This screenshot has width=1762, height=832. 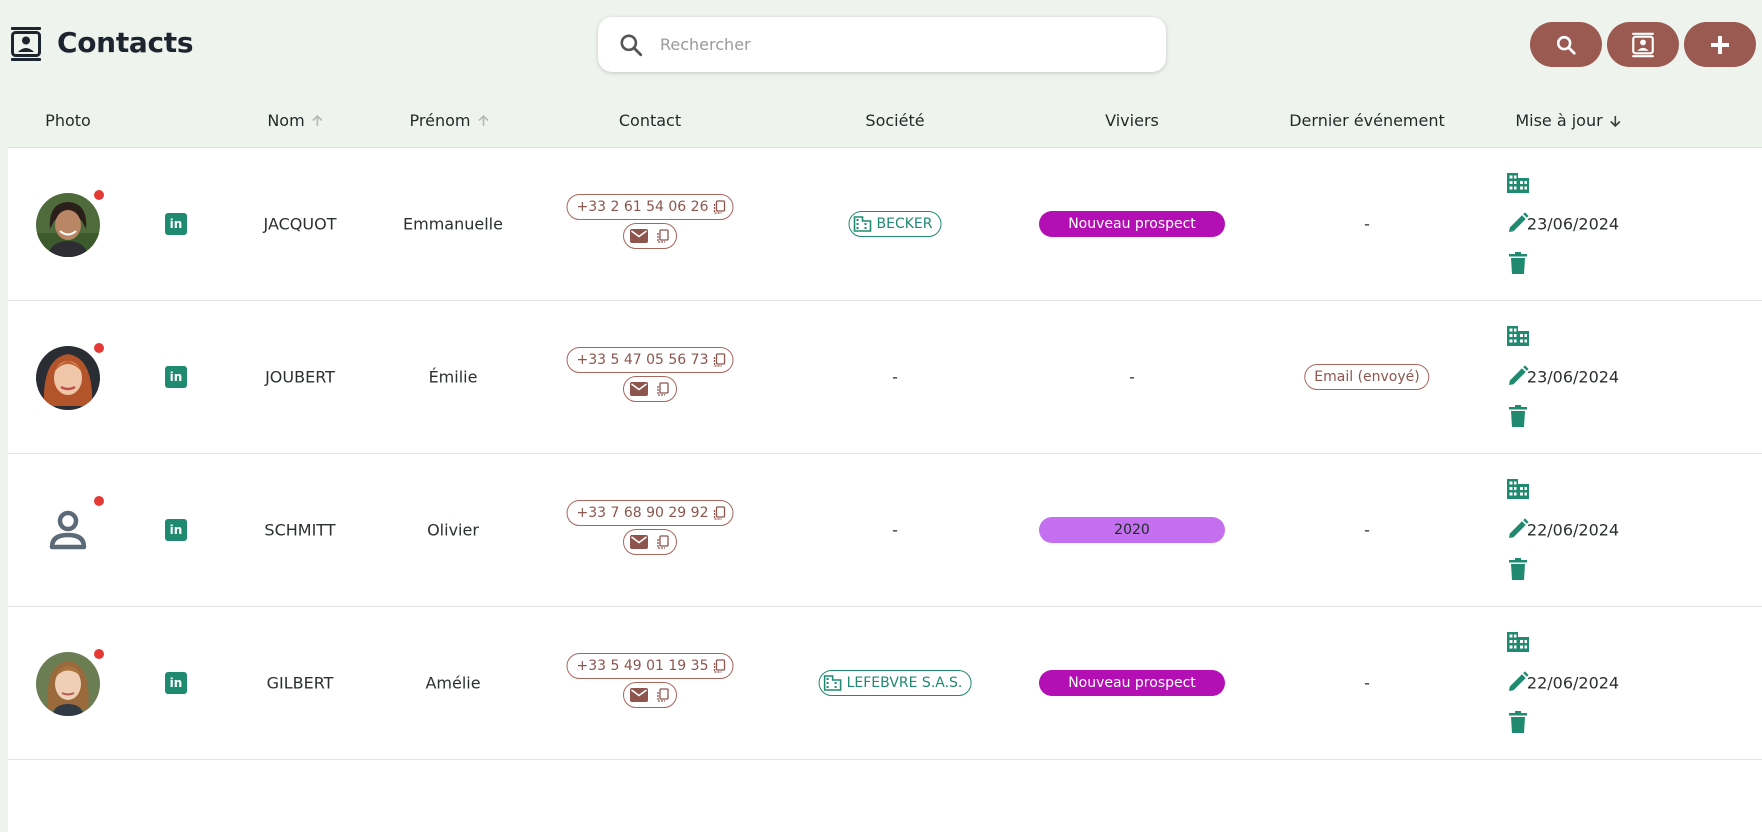 What do you see at coordinates (1367, 377) in the screenshot?
I see `event-chip: Email (envoyé)` at bounding box center [1367, 377].